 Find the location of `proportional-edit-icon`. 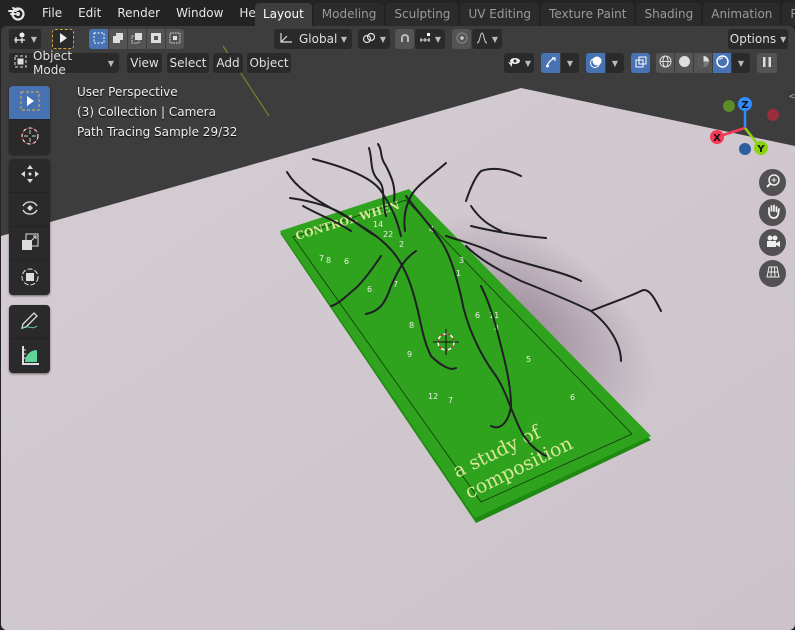

proportional-edit-icon is located at coordinates (462, 39).